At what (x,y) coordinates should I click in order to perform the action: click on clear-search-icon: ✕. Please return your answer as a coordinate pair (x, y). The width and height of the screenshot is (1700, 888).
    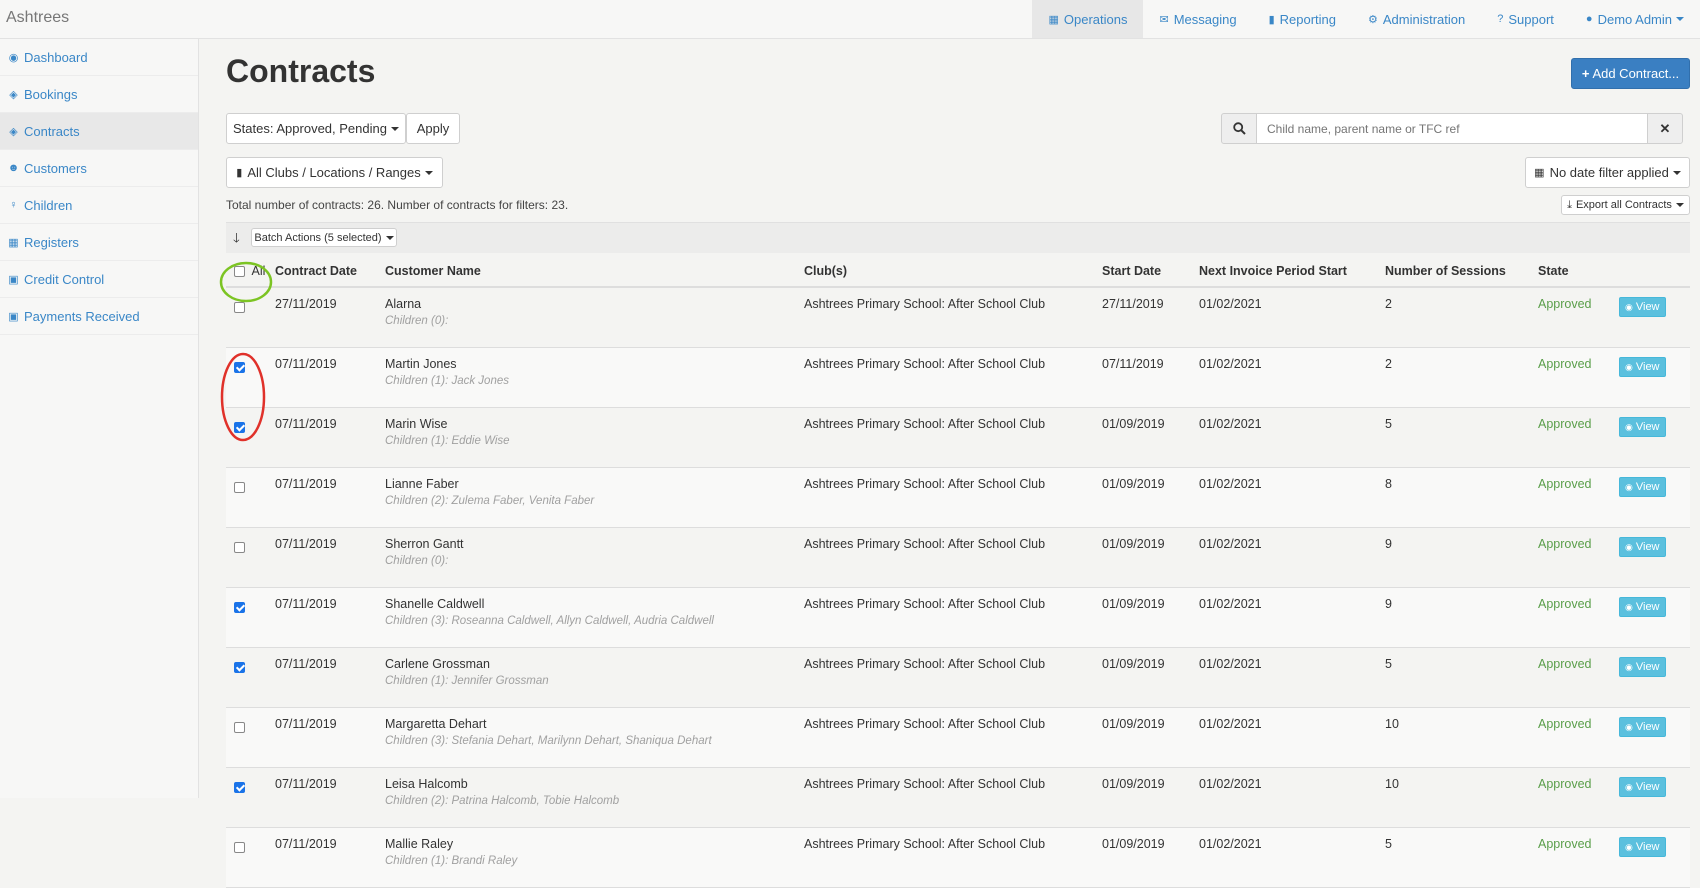
    Looking at the image, I should click on (1665, 128).